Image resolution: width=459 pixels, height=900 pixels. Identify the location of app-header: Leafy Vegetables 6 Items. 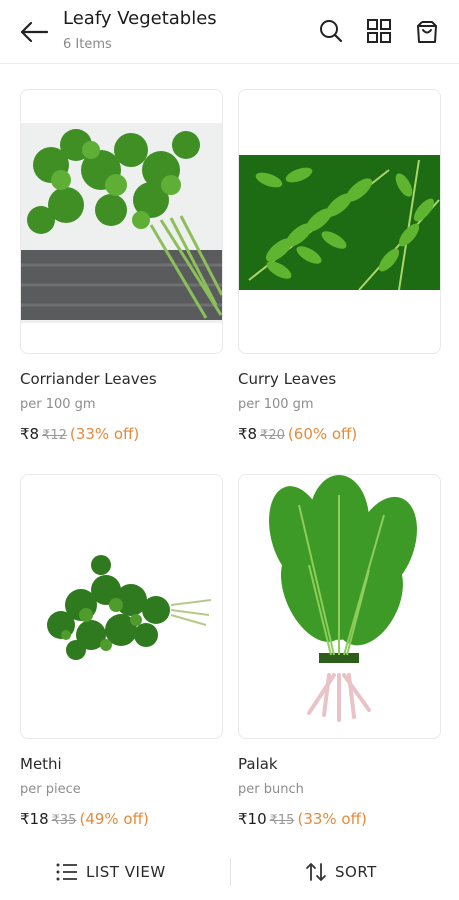
(229, 32).